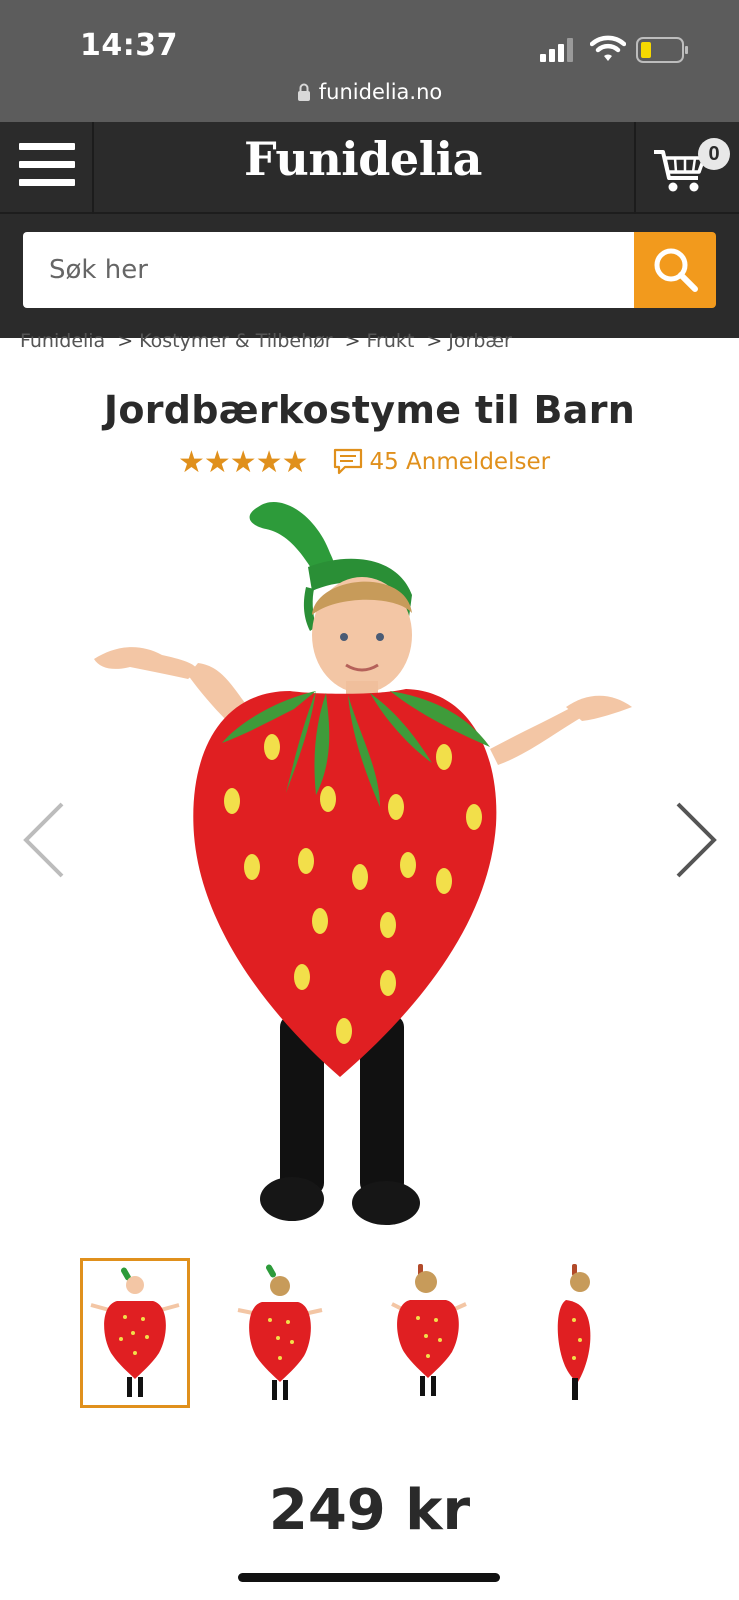  What do you see at coordinates (369, 1577) in the screenshot?
I see `home-indicator` at bounding box center [369, 1577].